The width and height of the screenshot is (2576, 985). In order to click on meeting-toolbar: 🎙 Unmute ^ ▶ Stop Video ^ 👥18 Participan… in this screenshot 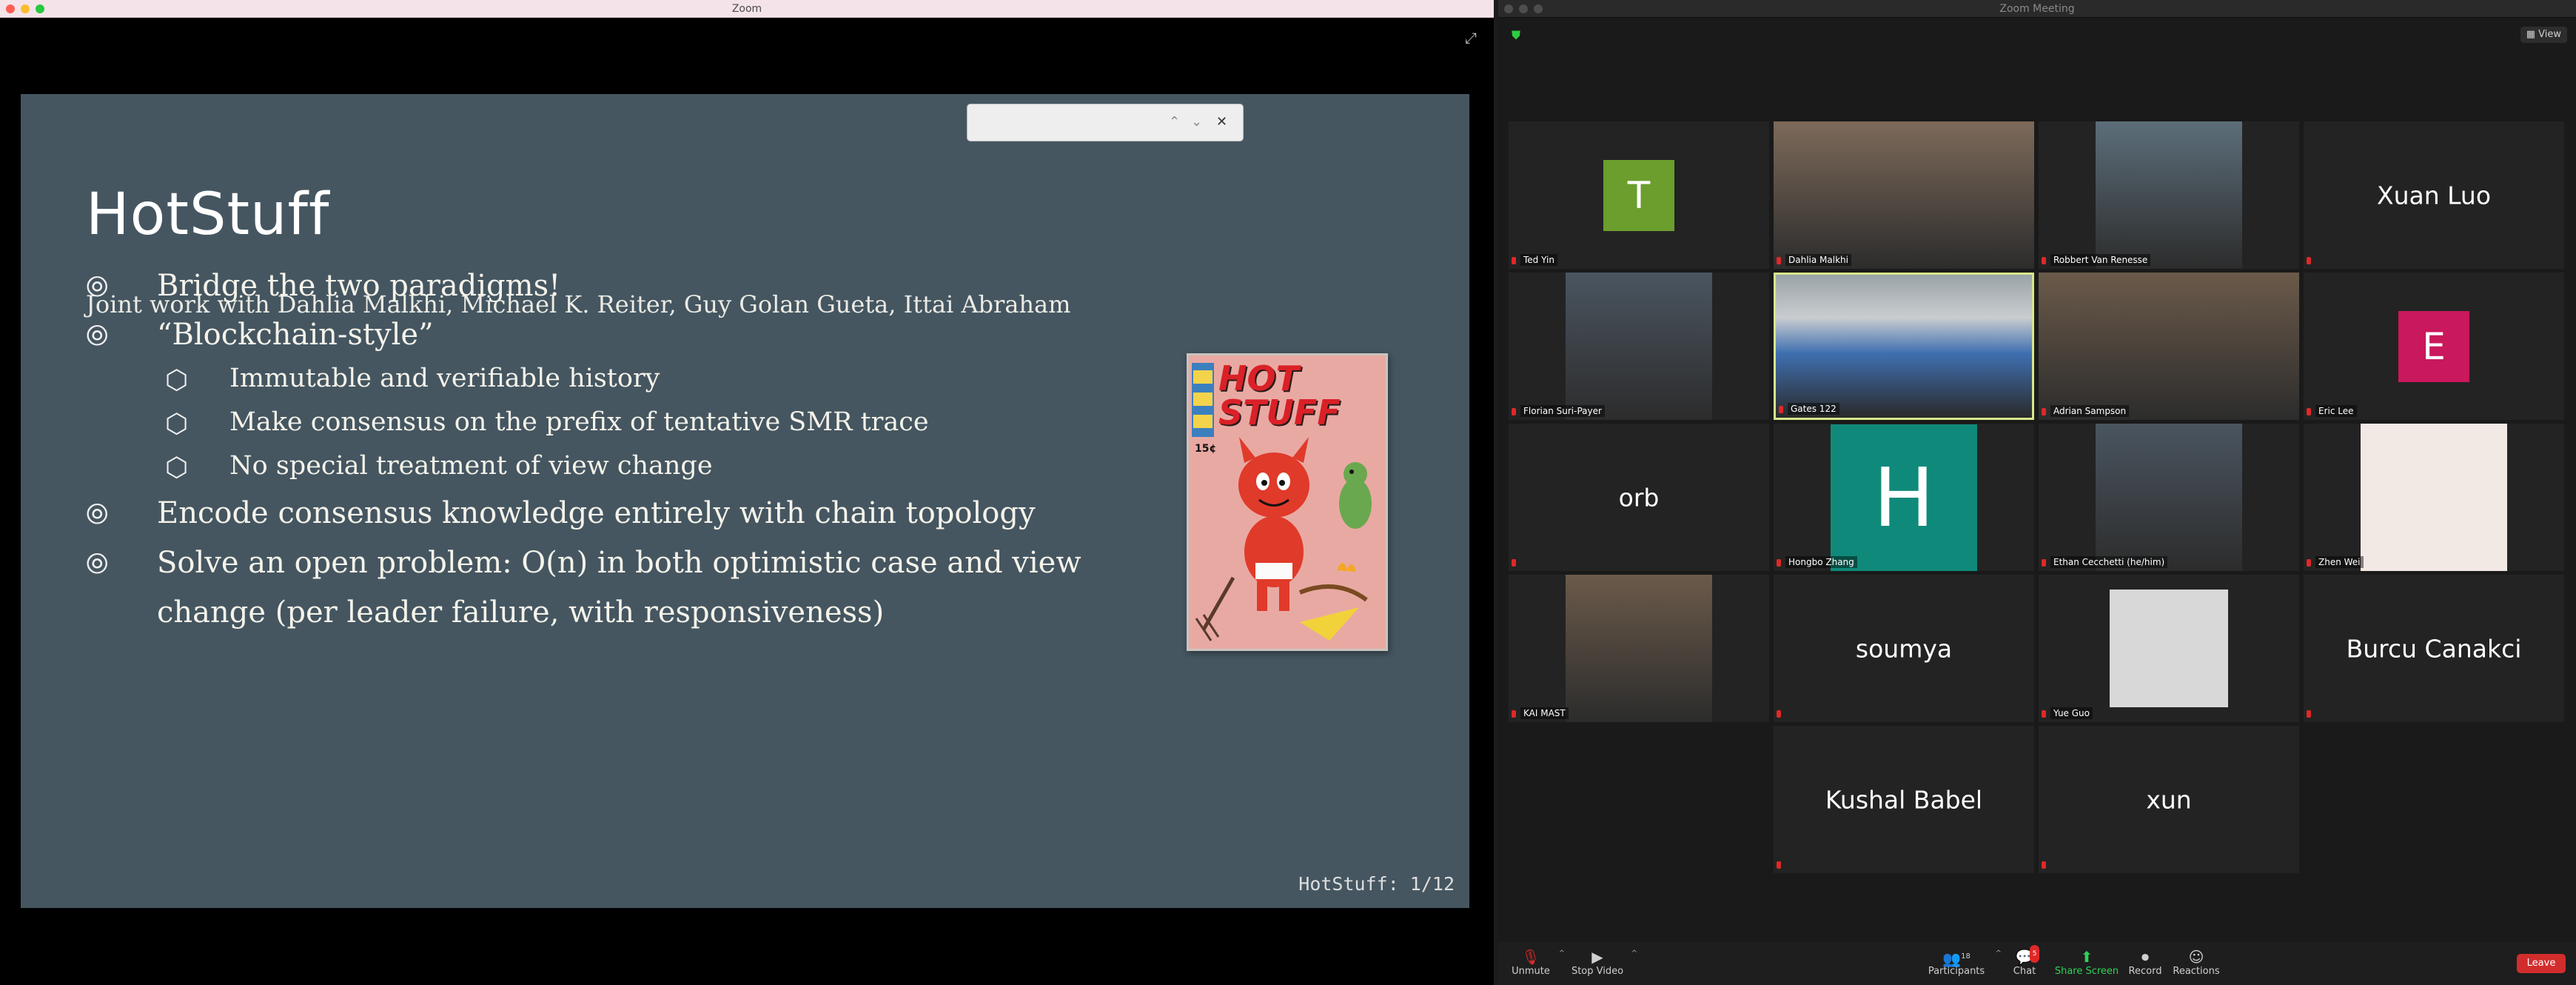, I will do `click(2037, 964)`.